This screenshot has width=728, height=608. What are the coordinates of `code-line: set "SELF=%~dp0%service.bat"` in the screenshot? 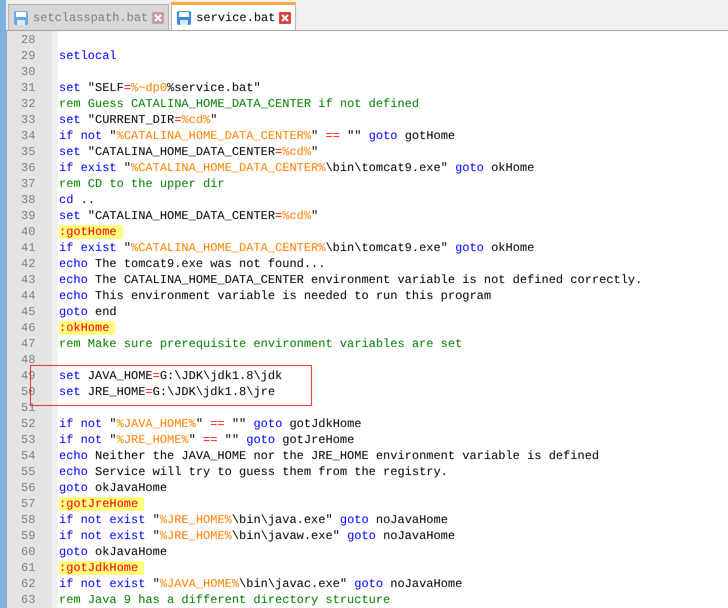 It's located at (159, 88).